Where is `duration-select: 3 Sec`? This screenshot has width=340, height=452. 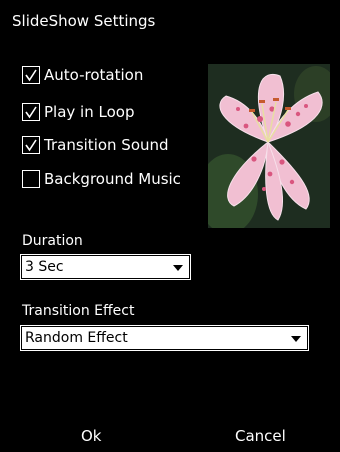
duration-select: 3 Sec is located at coordinates (105, 267).